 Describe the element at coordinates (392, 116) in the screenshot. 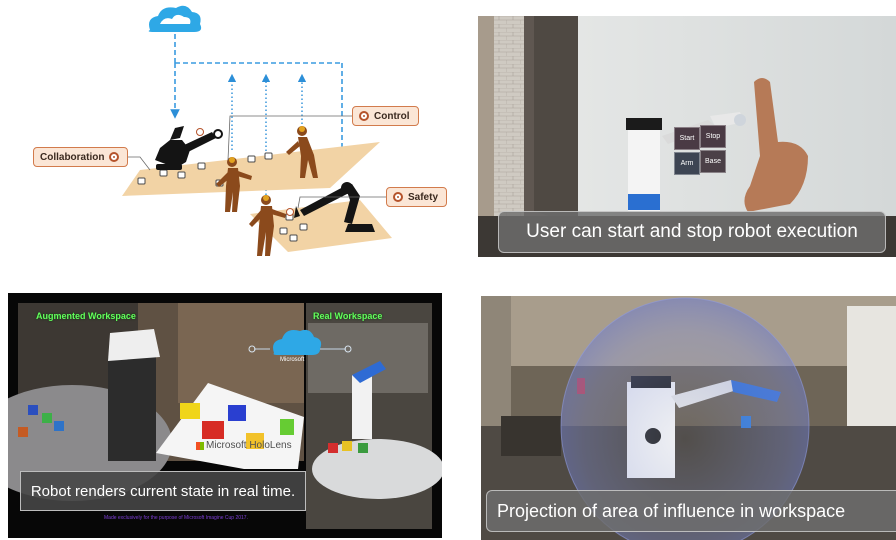

I see `control-label: Control` at that location.